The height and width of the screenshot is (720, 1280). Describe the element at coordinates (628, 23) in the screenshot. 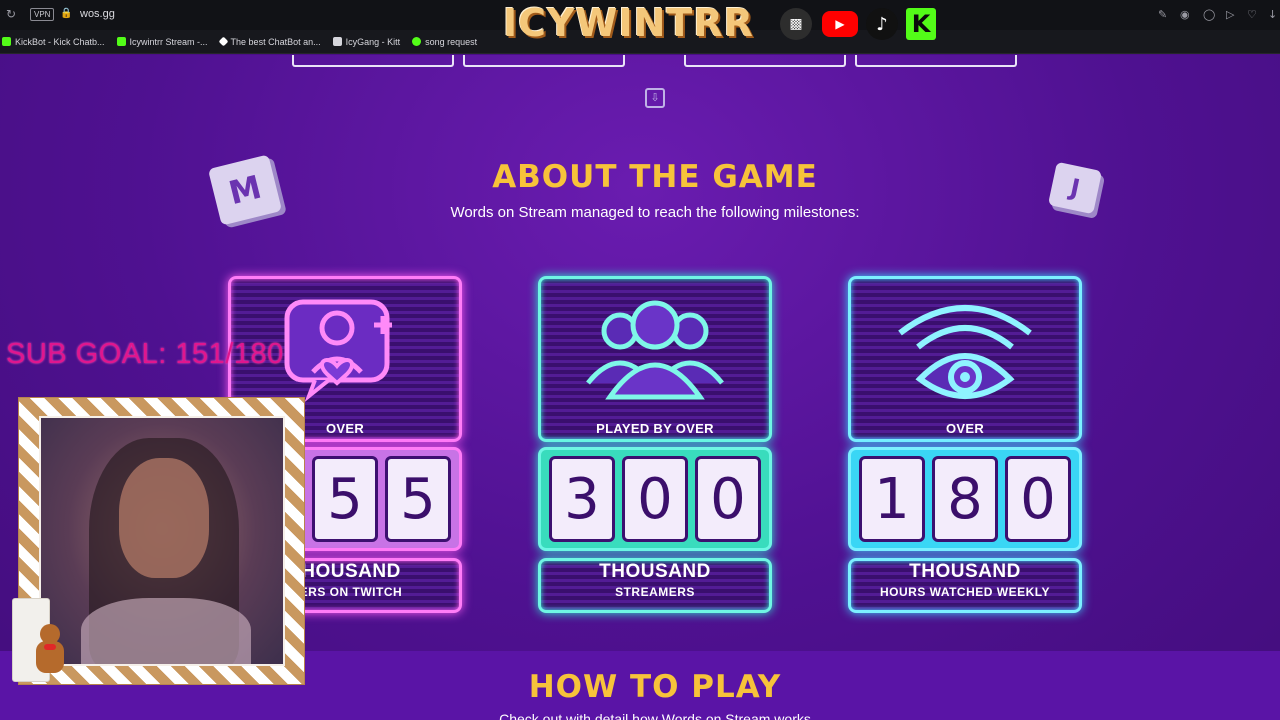

I see `streamer-logo: ICYWINTRR` at that location.